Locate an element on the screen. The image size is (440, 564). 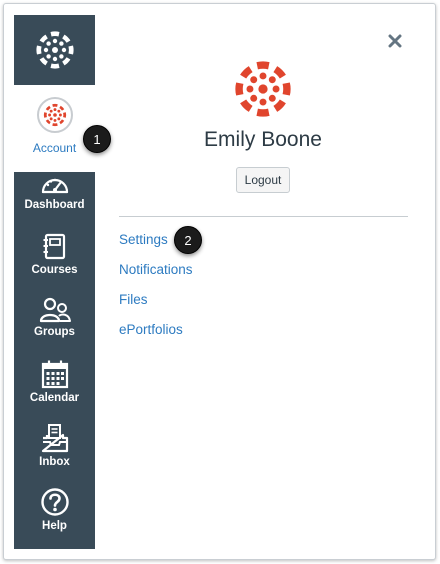
nav-item-account-label: Account is located at coordinates (54, 148).